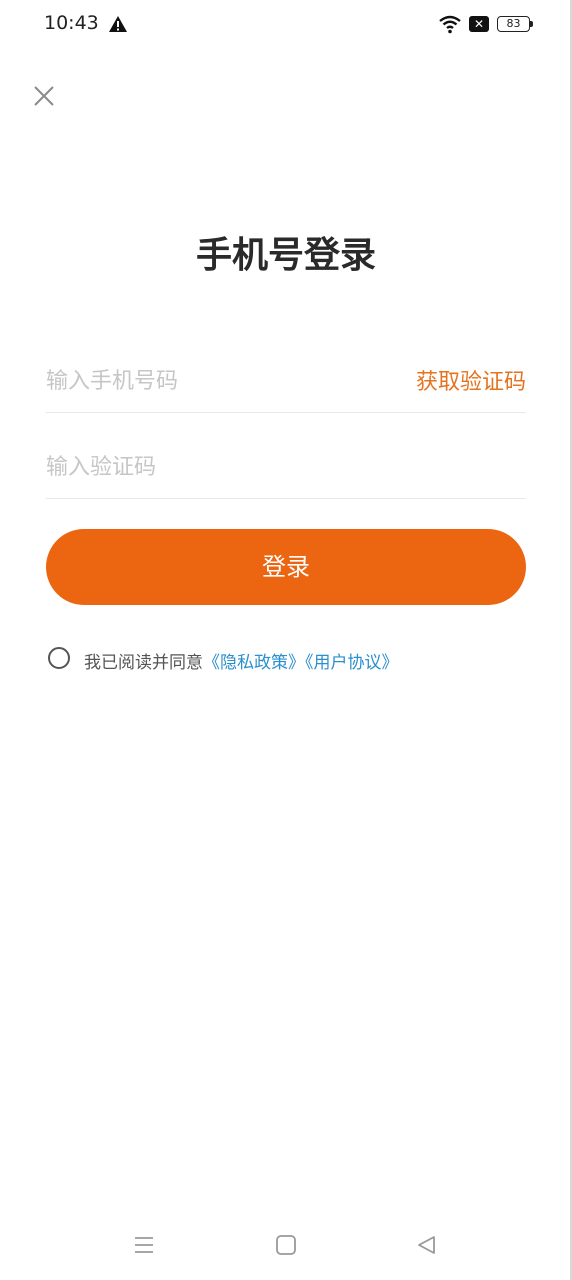  What do you see at coordinates (531, 24) in the screenshot?
I see `battery-tip` at bounding box center [531, 24].